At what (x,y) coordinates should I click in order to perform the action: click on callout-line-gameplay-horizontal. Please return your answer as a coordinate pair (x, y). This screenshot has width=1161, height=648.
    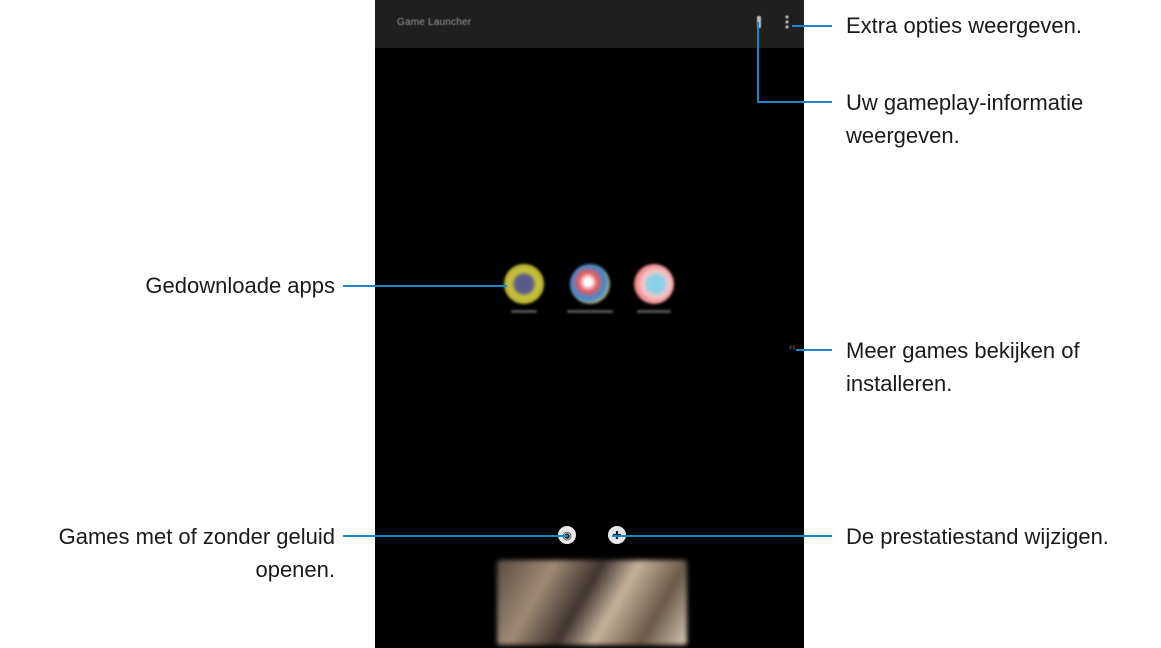
    Looking at the image, I should click on (794, 102).